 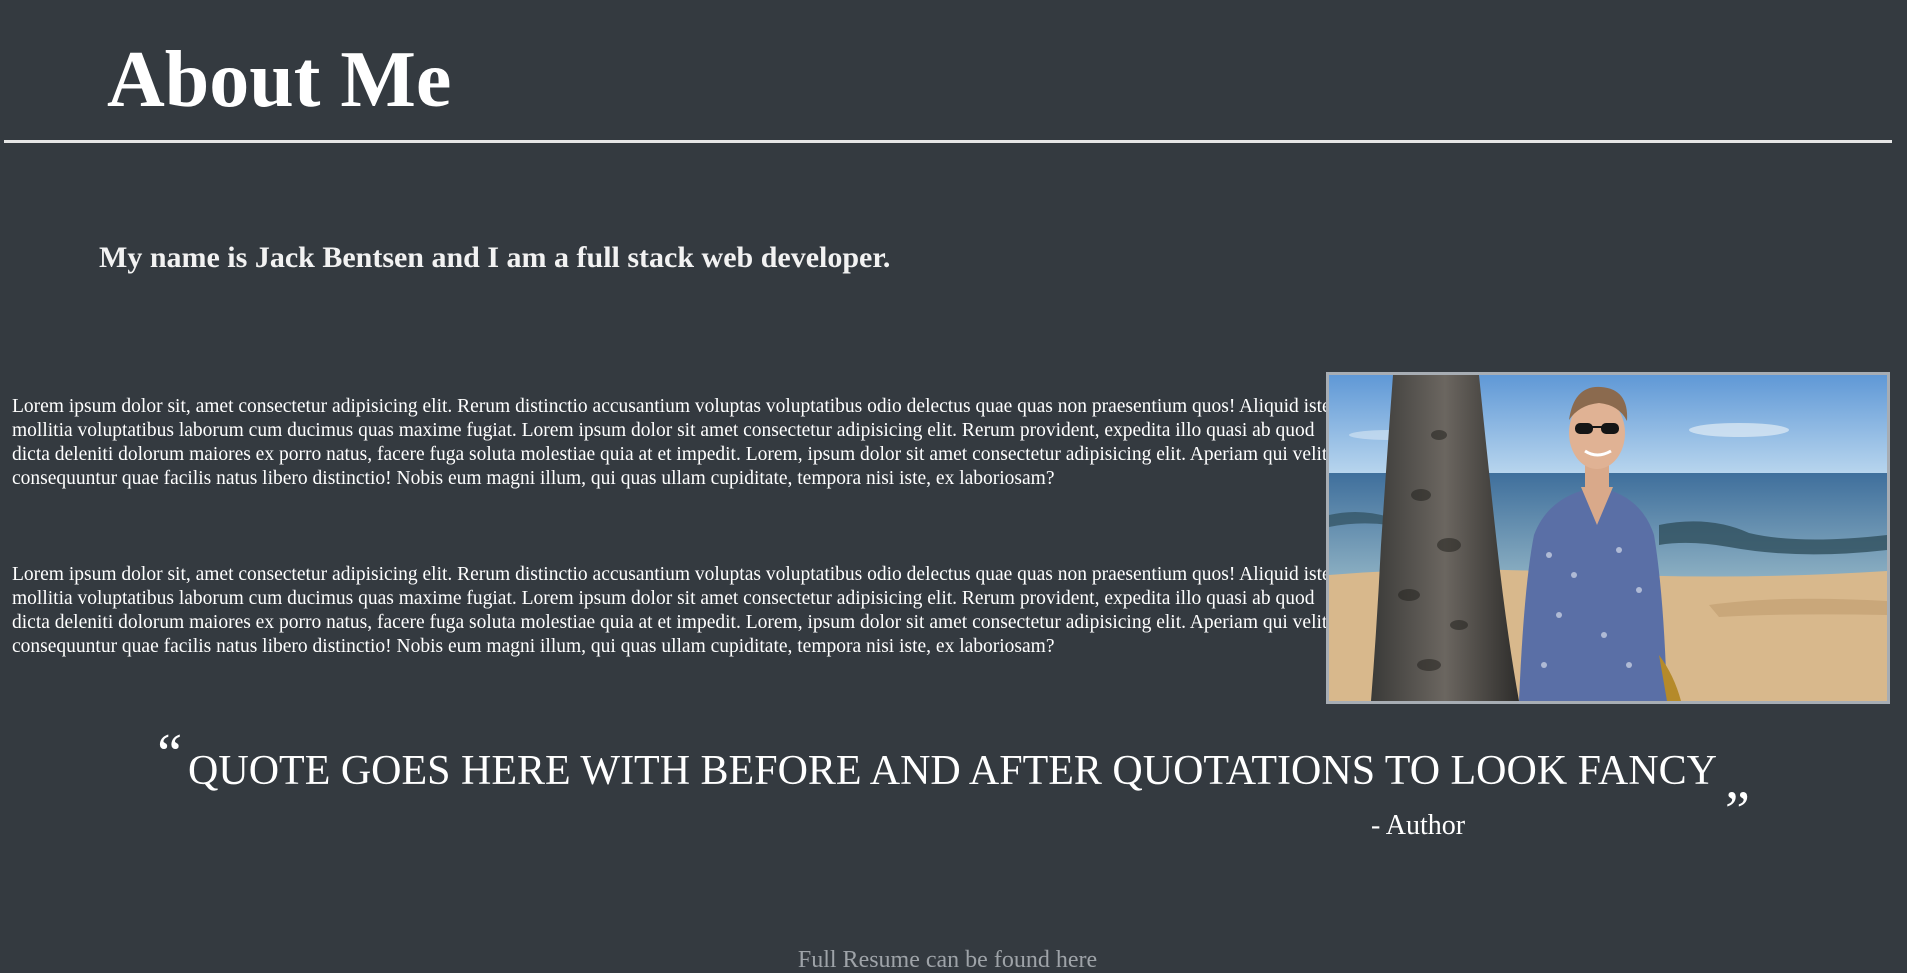 I want to click on page-title: About Me, so click(x=279, y=80).